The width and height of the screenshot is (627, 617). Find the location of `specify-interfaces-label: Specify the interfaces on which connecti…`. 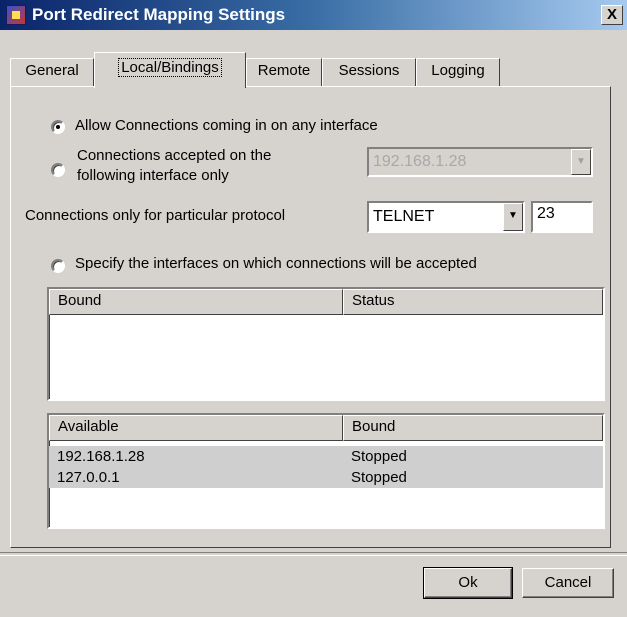

specify-interfaces-label: Specify the interfaces on which connecti… is located at coordinates (276, 263).